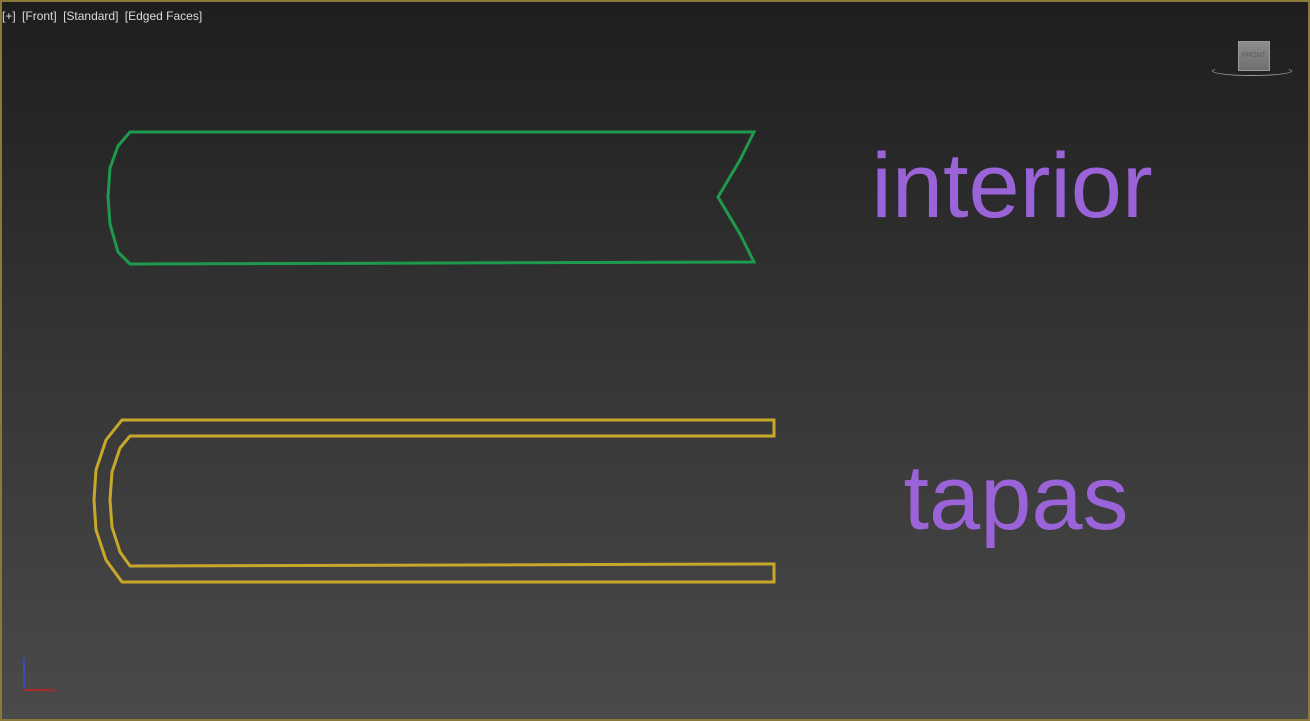 The width and height of the screenshot is (1310, 721). Describe the element at coordinates (24, 659) in the screenshot. I see `z-axis-label: z` at that location.